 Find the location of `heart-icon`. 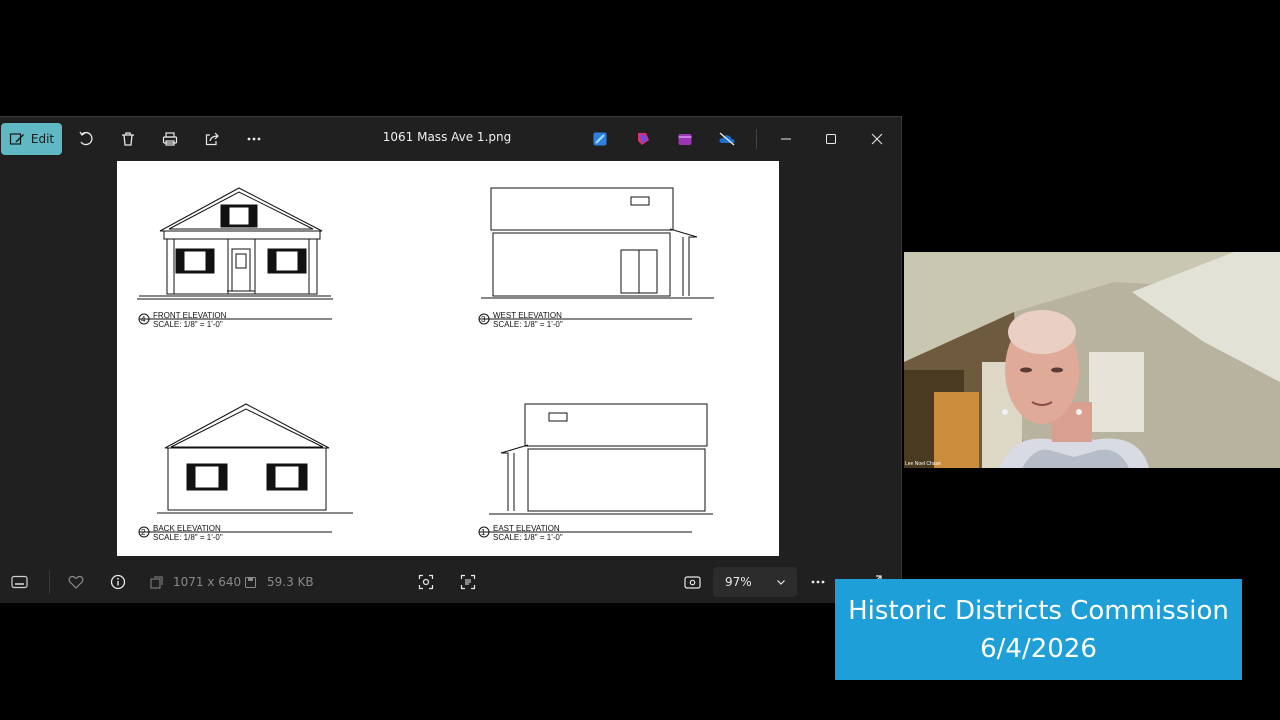

heart-icon is located at coordinates (76, 582).